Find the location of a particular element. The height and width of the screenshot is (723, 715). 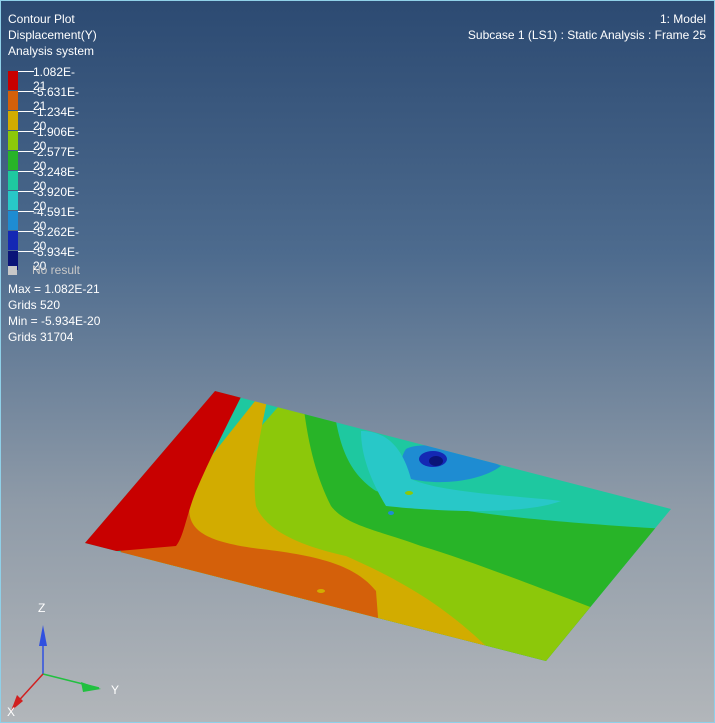

coordinate-triad is located at coordinates (56, 668).